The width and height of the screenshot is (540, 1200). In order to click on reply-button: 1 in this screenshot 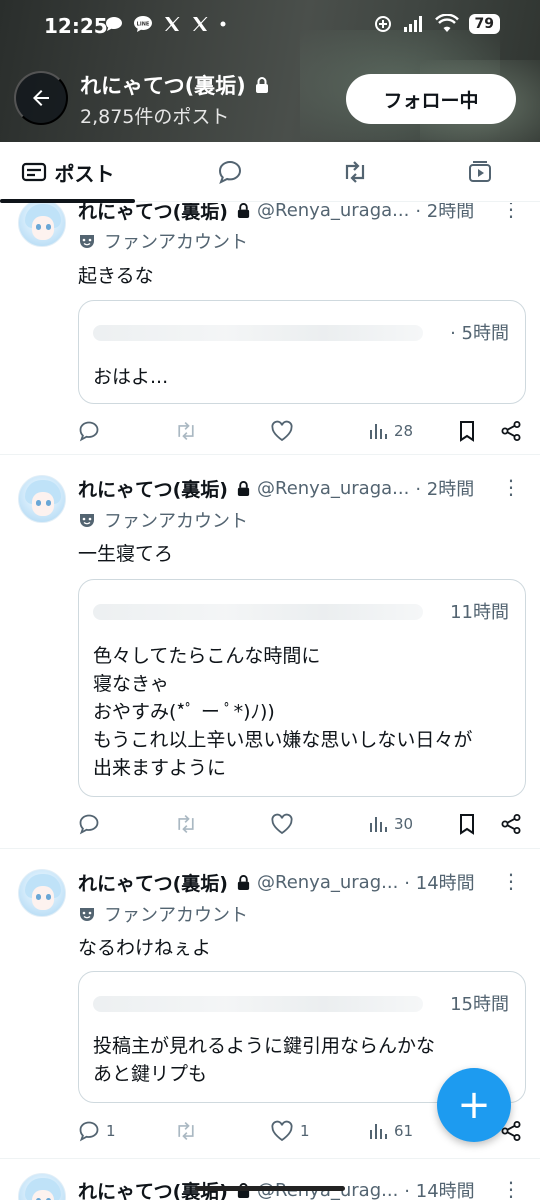, I will do `click(97, 1131)`.